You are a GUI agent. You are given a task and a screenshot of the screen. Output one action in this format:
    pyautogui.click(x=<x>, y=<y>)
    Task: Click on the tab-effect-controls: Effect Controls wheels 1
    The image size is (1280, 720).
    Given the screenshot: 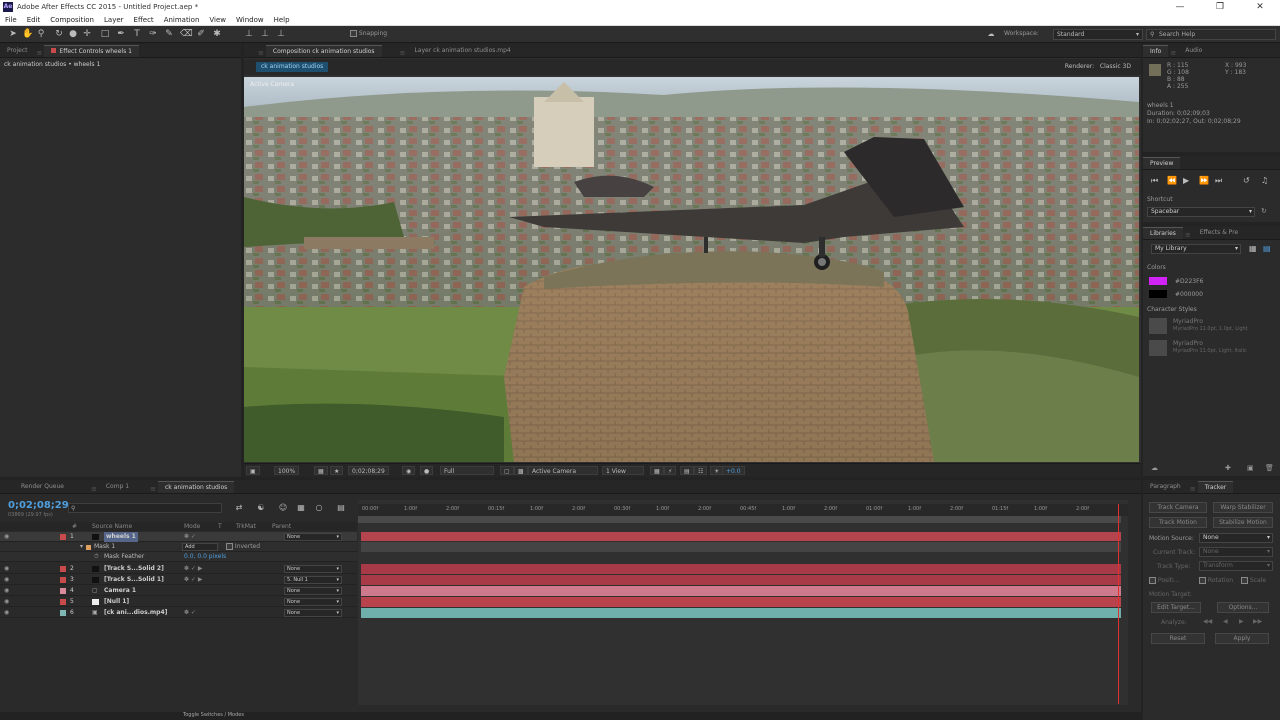 What is the action you would take?
    pyautogui.click(x=91, y=51)
    